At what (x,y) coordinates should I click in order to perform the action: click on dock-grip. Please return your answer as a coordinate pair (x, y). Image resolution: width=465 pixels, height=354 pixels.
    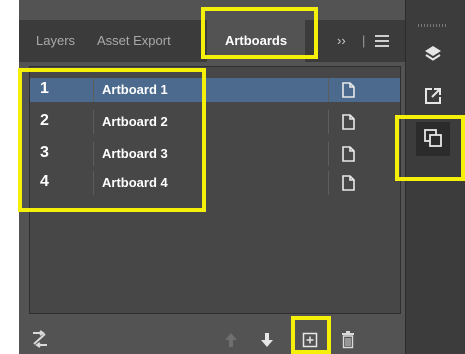
    Looking at the image, I should click on (433, 25).